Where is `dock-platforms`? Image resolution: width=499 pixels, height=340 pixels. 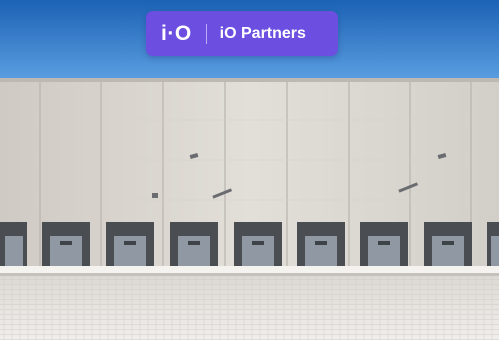 dock-platforms is located at coordinates (249, 270).